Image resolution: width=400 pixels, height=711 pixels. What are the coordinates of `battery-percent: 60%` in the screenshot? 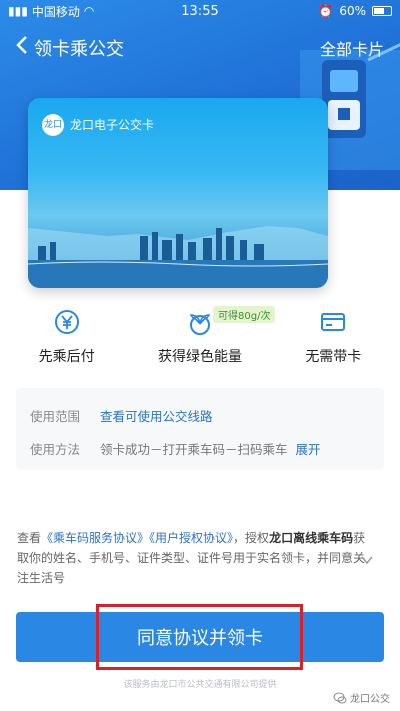 It's located at (352, 11).